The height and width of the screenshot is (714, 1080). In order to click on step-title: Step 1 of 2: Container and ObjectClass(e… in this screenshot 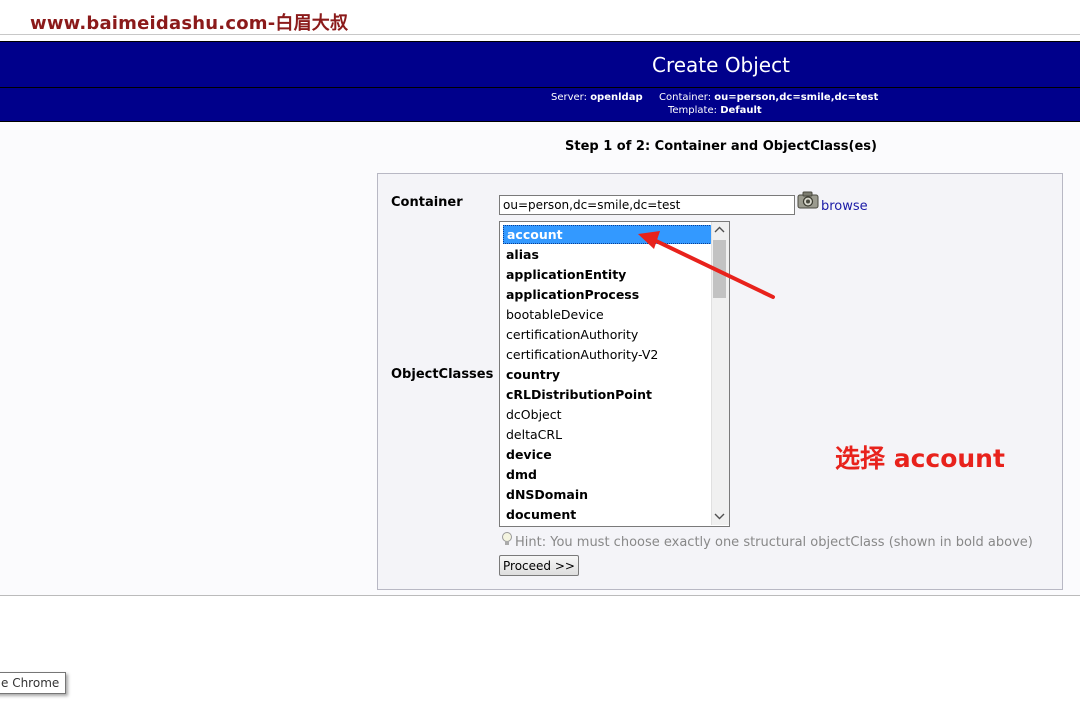, I will do `click(721, 146)`.